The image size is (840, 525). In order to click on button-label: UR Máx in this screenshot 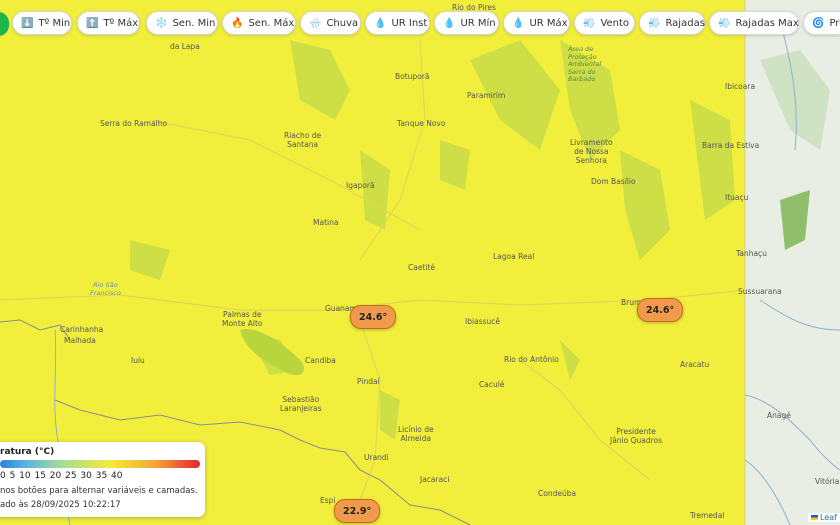, I will do `click(548, 23)`.